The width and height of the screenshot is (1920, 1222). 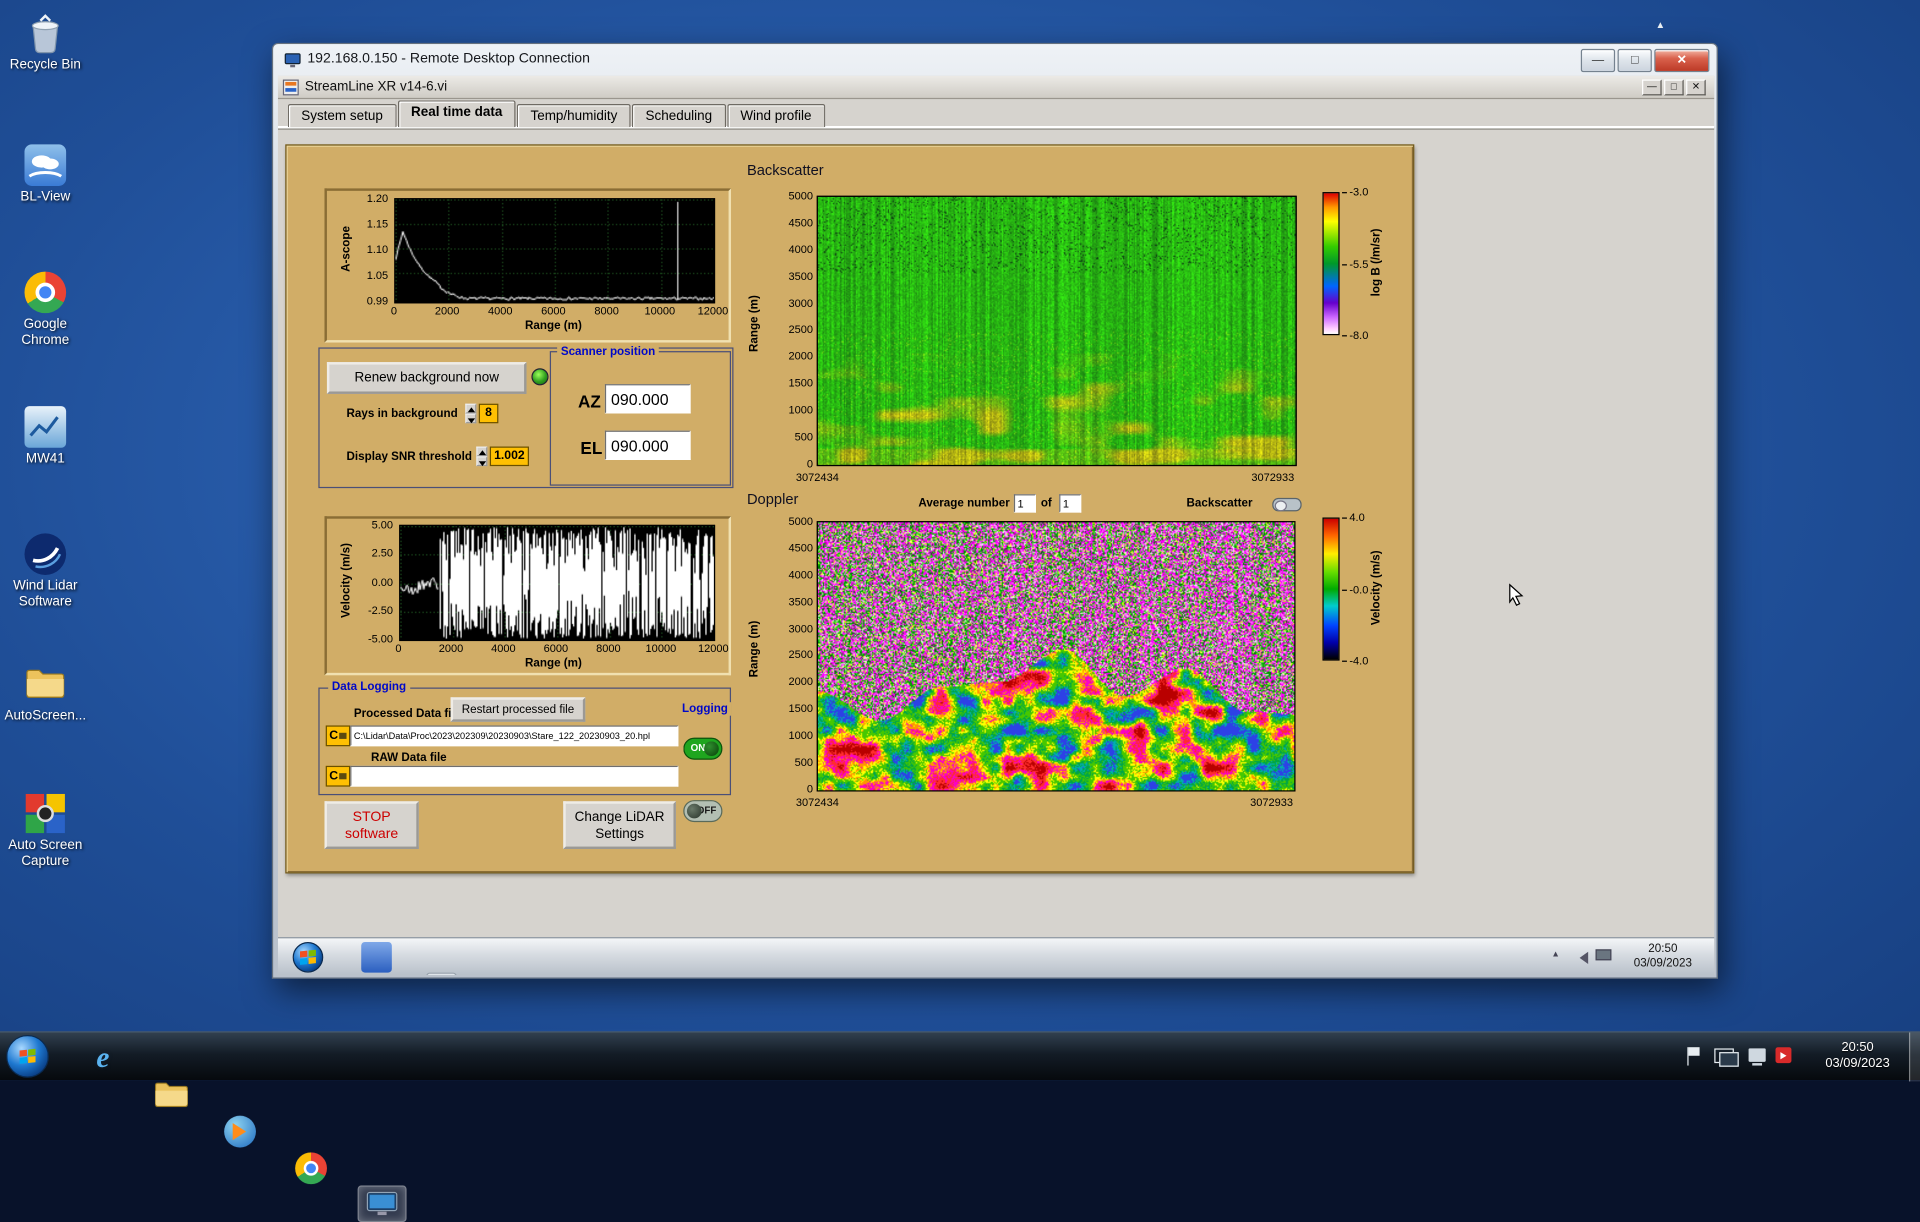 What do you see at coordinates (810, 789) in the screenshot?
I see `tick-label: 0` at bounding box center [810, 789].